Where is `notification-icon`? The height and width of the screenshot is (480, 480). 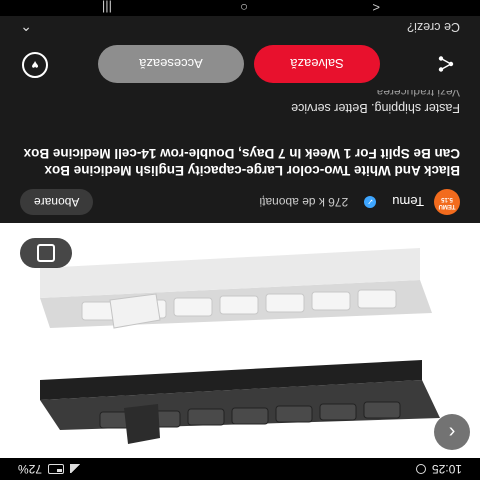 notification-icon is located at coordinates (420, 469).